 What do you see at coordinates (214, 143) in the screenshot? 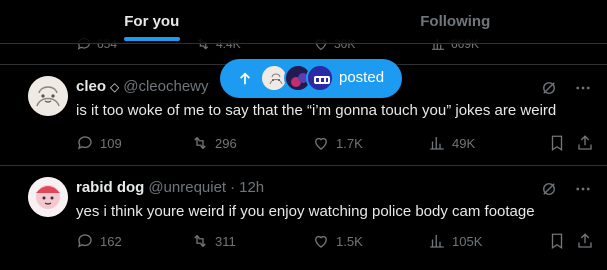
I see `repost-button: 296` at bounding box center [214, 143].